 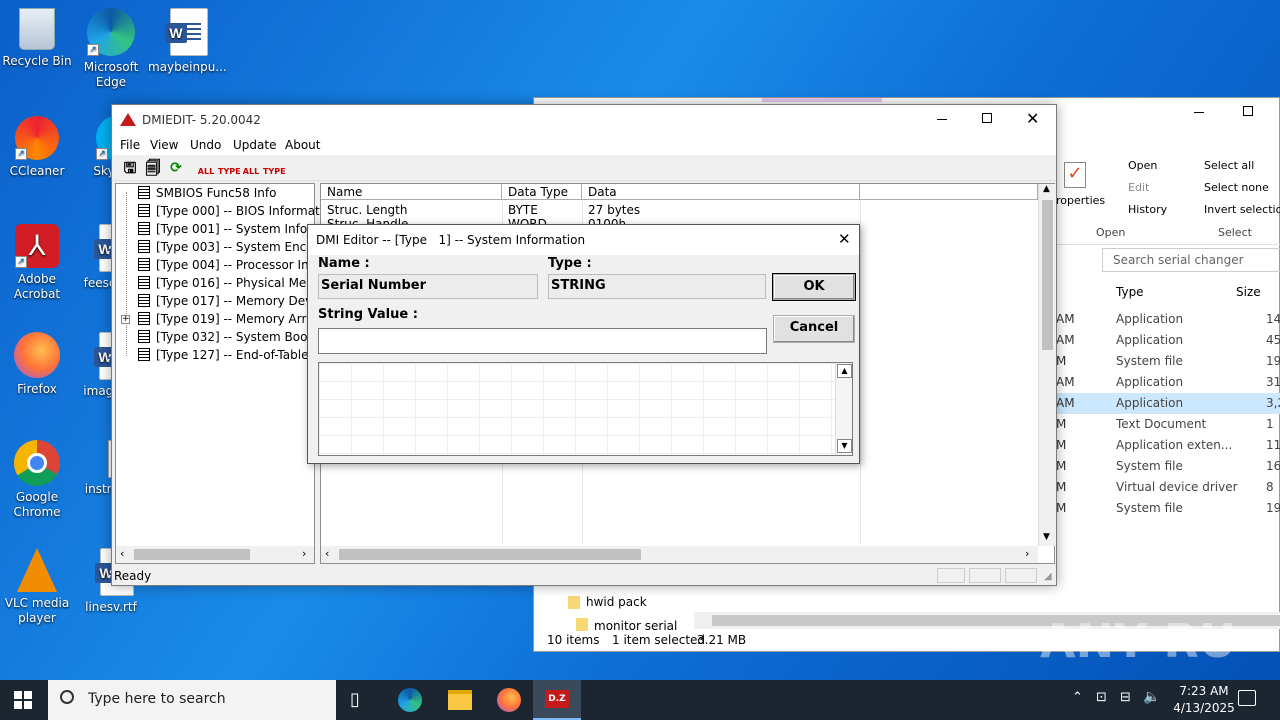 What do you see at coordinates (1199, 112) in the screenshot?
I see `minimize-icon` at bounding box center [1199, 112].